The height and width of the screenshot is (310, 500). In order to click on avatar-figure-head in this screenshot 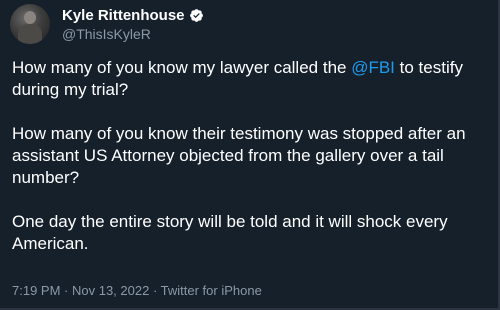, I will do `click(30, 17)`.